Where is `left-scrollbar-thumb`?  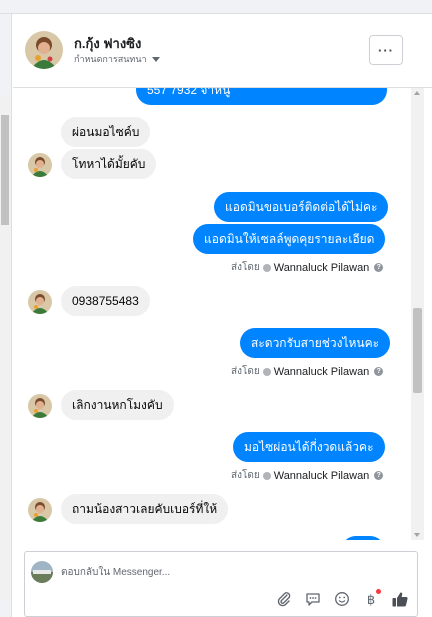
left-scrollbar-thumb is located at coordinates (5, 170).